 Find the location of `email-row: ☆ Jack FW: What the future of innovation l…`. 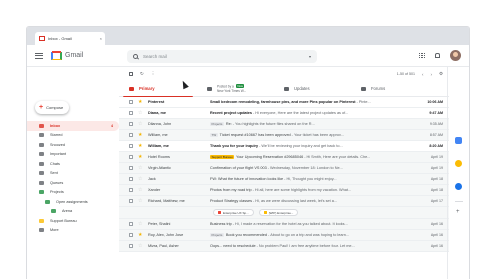

email-row: ☆ Jack FW: What the future of innovation l… is located at coordinates (284, 179).